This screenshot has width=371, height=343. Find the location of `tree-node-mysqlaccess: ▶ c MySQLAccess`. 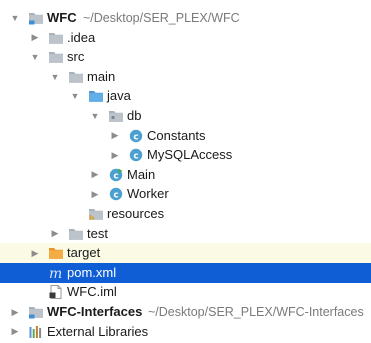

tree-node-mysqlaccess: ▶ c MySQLAccess is located at coordinates (185, 155).